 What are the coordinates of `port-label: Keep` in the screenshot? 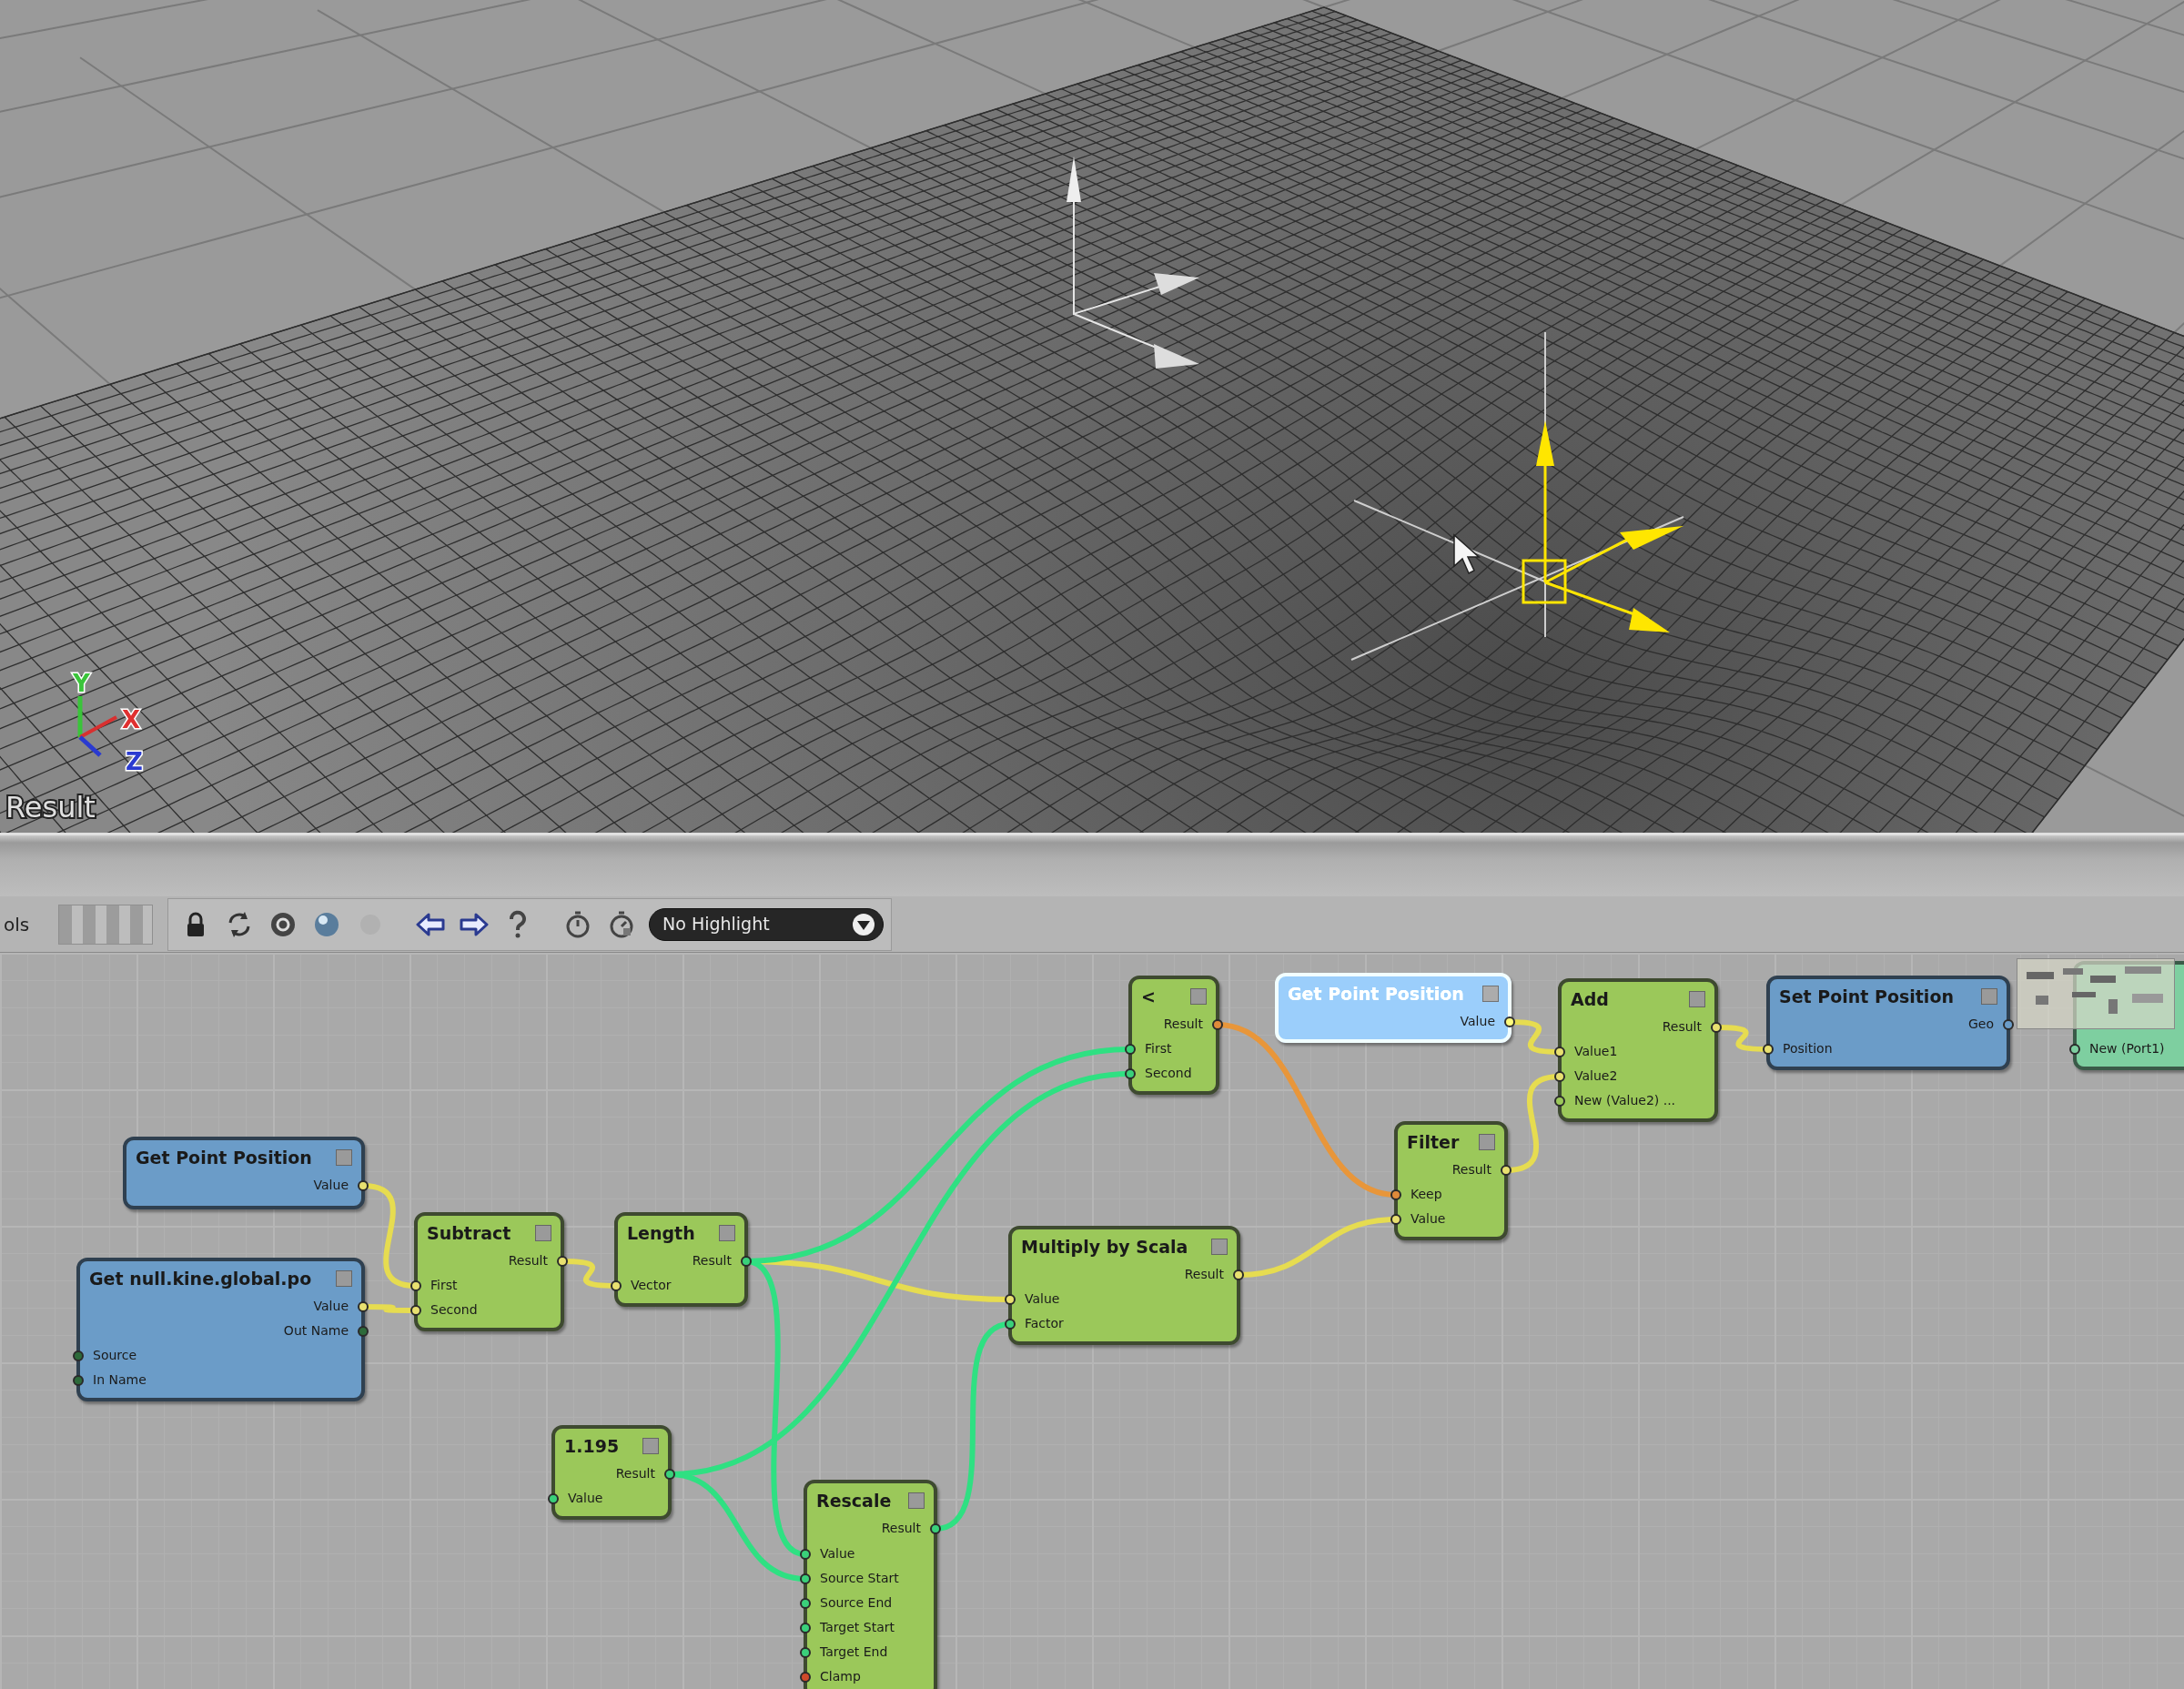 It's located at (1426, 1194).